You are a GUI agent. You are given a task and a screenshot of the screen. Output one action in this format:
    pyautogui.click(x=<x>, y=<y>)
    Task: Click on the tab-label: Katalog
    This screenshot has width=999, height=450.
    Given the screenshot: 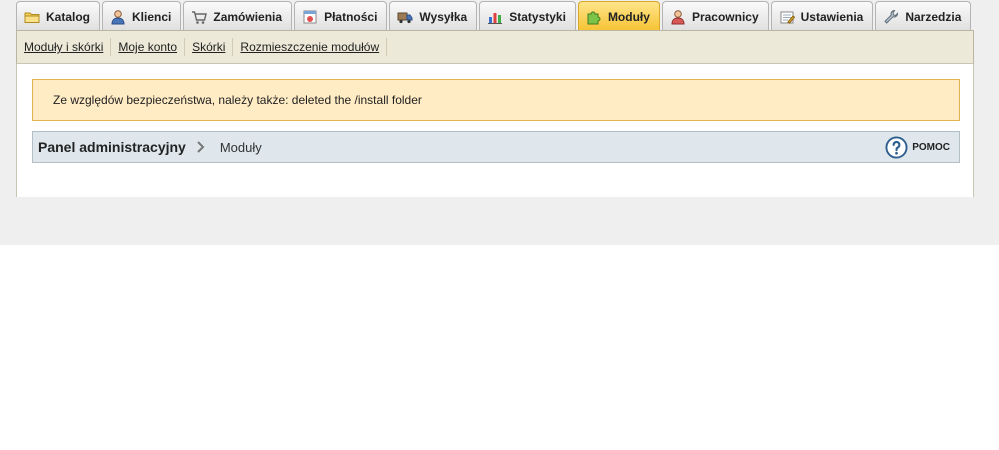 What is the action you would take?
    pyautogui.click(x=68, y=16)
    